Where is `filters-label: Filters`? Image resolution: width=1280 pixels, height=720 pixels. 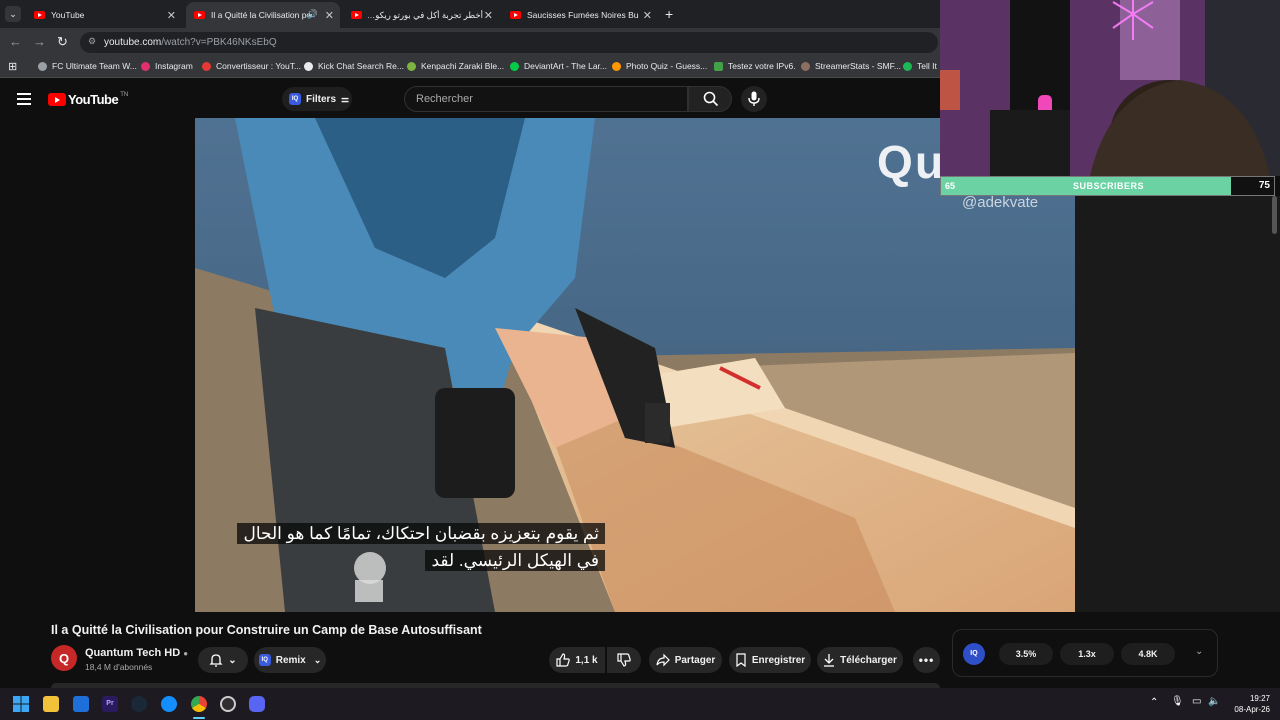
filters-label: Filters is located at coordinates (321, 99).